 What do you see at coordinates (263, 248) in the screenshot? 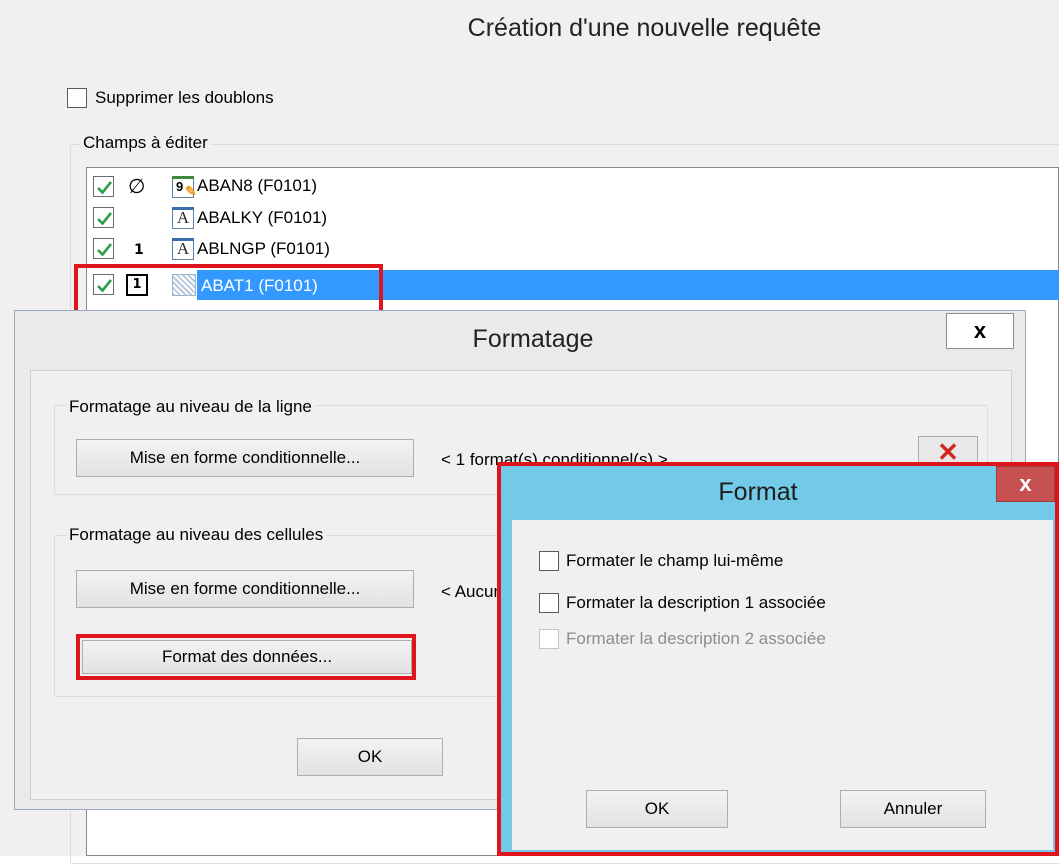
I see `field-name: ABLNGP (F0101)` at bounding box center [263, 248].